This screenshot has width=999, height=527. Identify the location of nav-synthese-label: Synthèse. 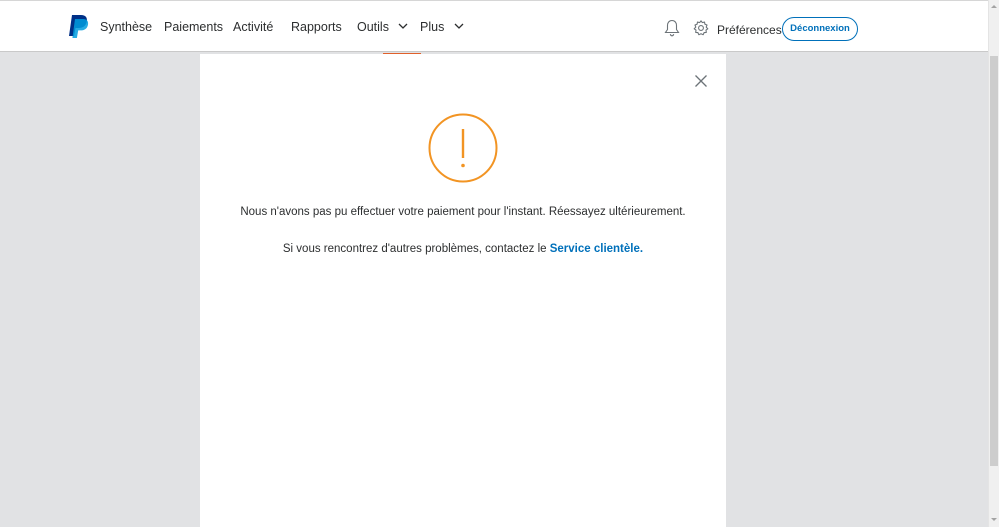
(126, 27).